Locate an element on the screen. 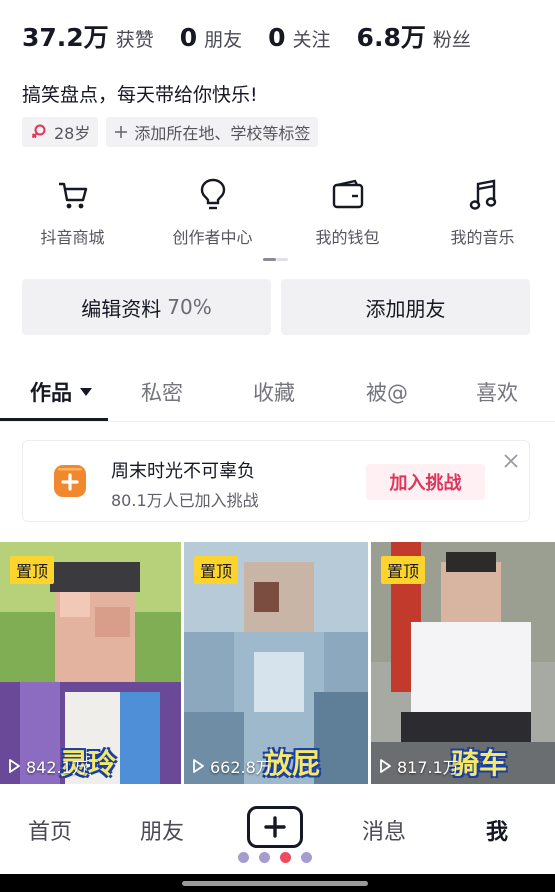 The height and width of the screenshot is (892, 555). video-thumbnail: 置顶 放屁 662.8万 is located at coordinates (276, 663).